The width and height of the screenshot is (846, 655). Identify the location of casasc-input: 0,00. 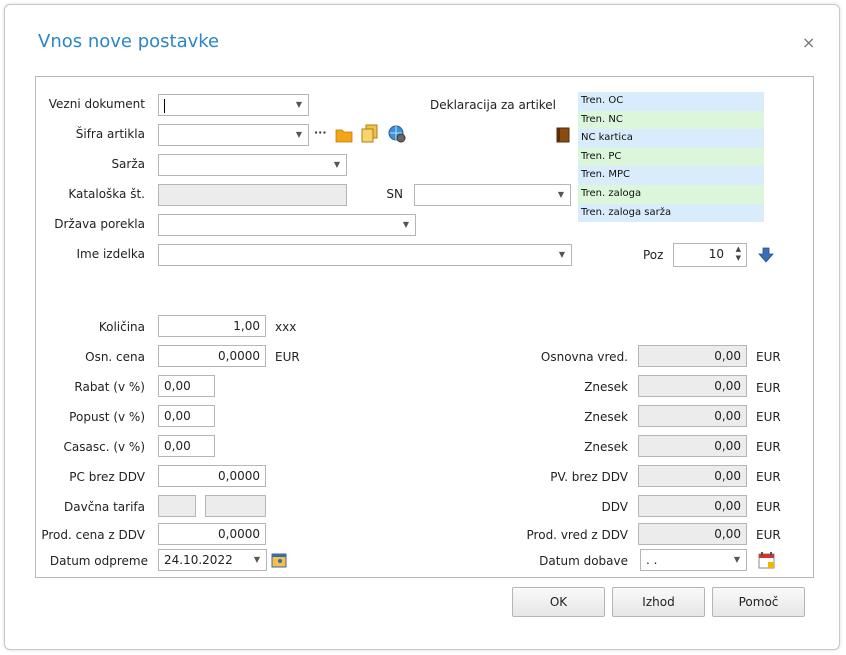
(186, 446).